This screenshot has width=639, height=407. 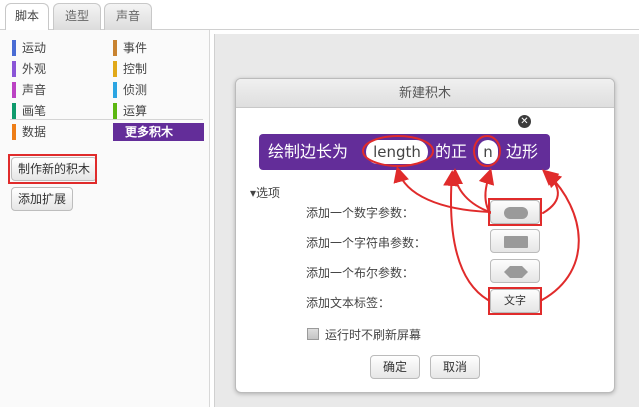 I want to click on palette-divider, so click(x=106, y=119).